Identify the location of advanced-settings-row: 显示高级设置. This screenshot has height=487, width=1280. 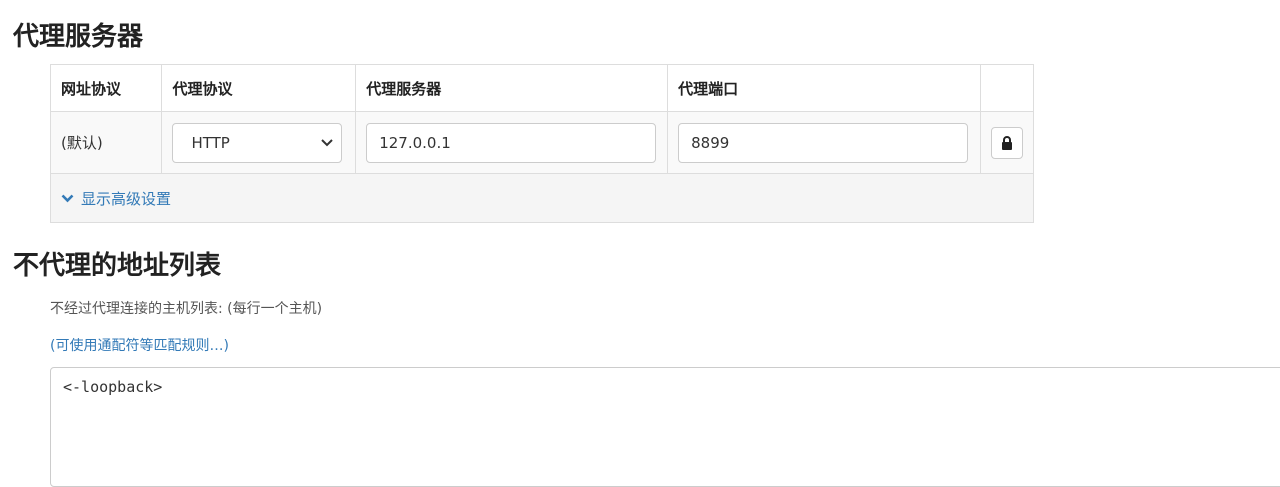
(542, 198).